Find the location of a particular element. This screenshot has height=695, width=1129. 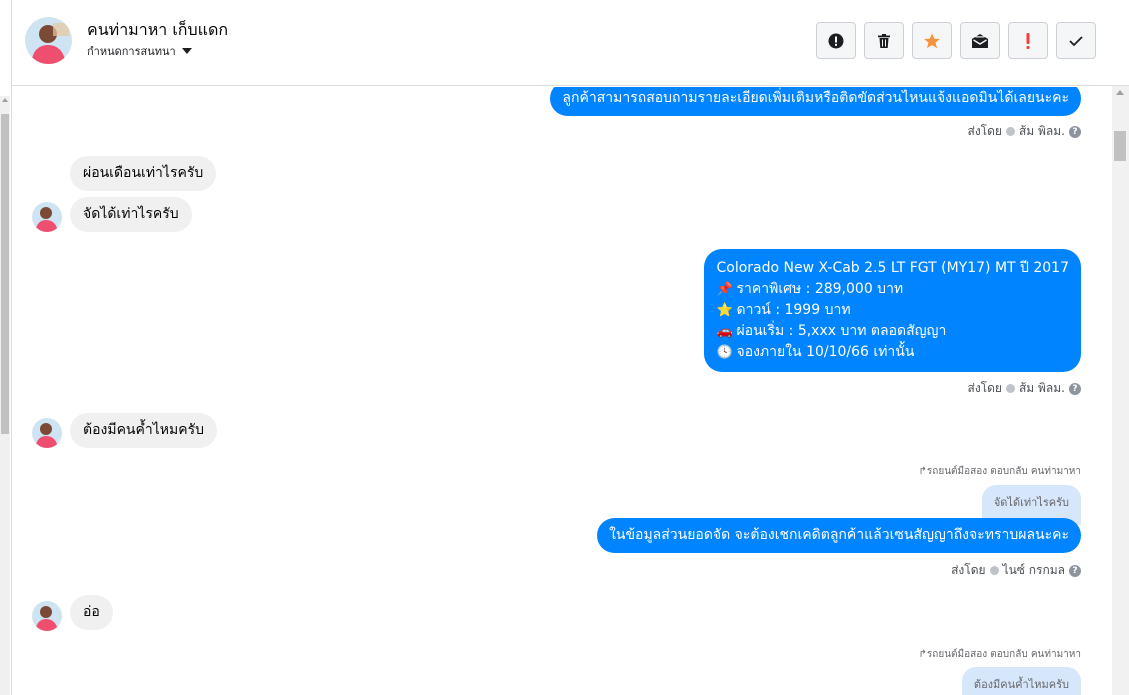

mark-spam-button is located at coordinates (836, 40).